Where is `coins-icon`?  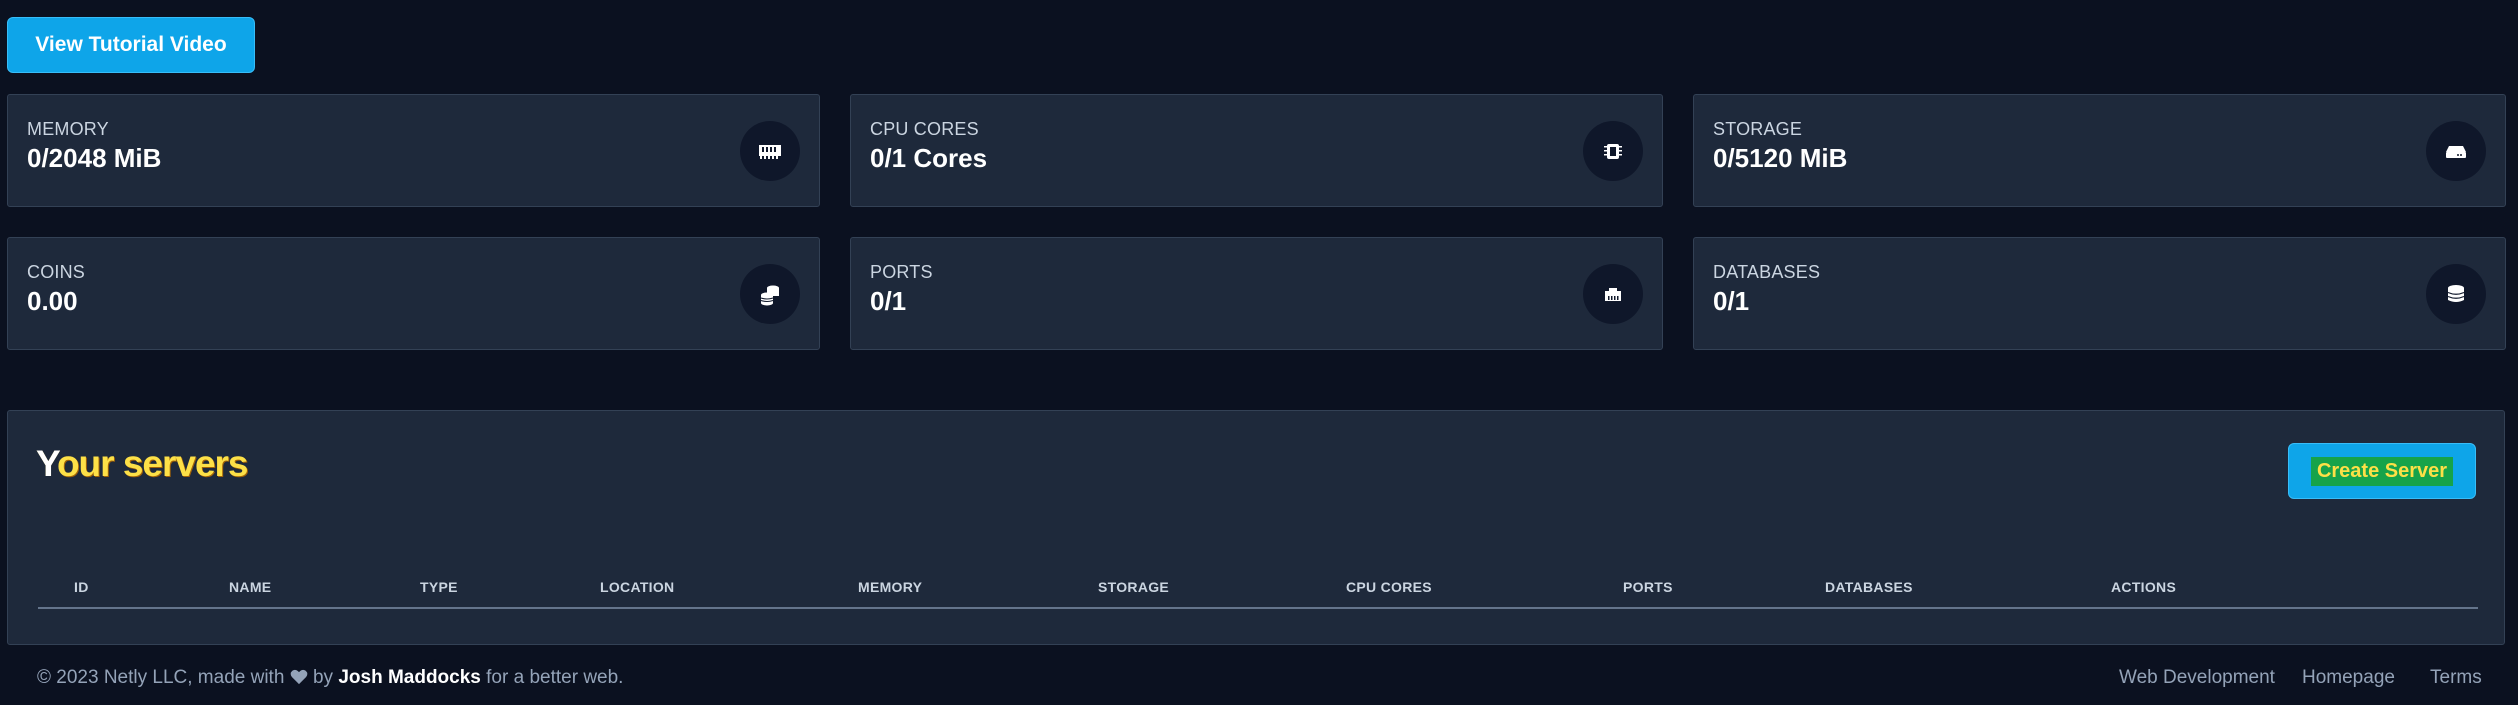 coins-icon is located at coordinates (770, 294).